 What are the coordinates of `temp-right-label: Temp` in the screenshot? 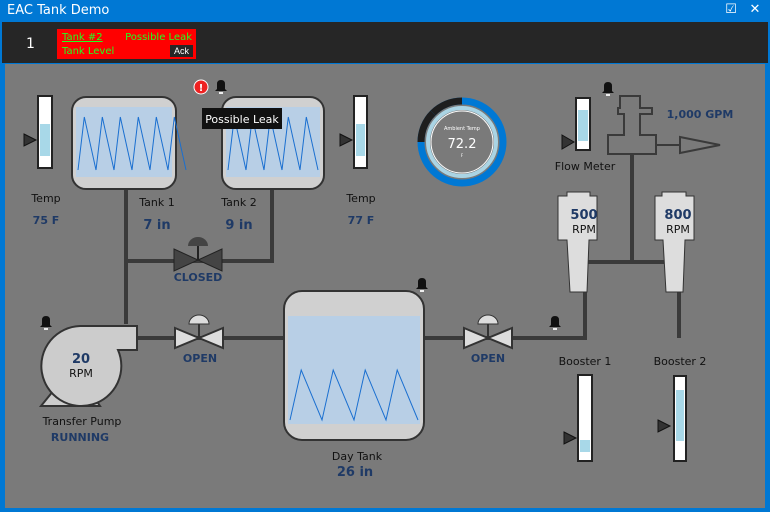 It's located at (360, 198).